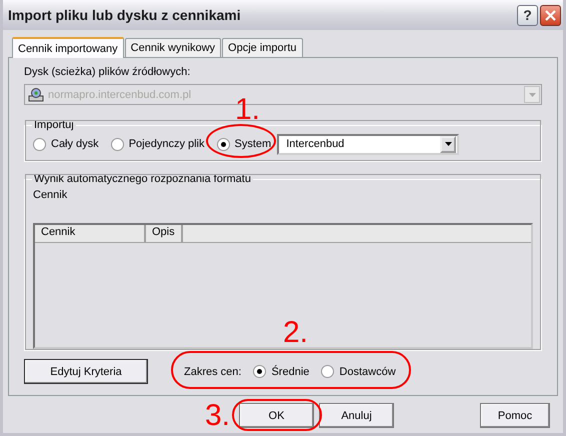  I want to click on group-title: Importuj, so click(54, 125).